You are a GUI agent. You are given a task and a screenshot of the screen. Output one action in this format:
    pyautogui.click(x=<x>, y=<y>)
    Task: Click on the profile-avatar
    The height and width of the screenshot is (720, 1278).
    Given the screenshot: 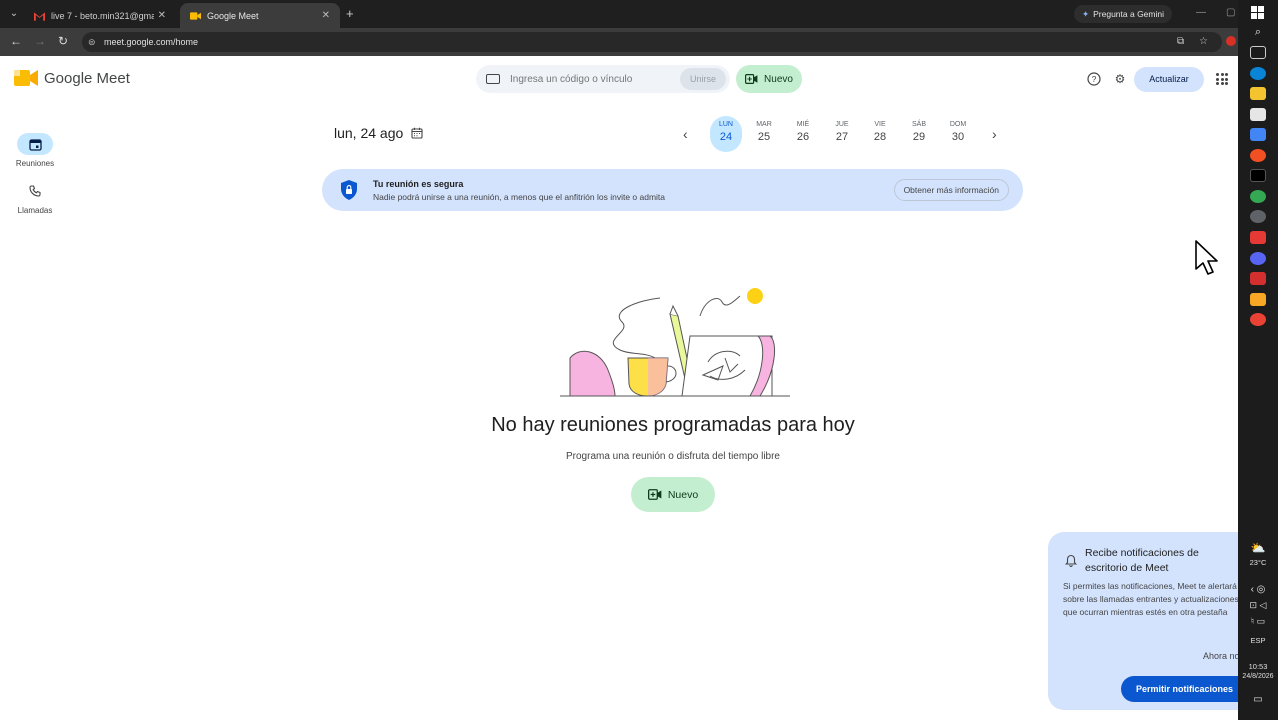 What is the action you would take?
    pyautogui.click(x=1231, y=41)
    